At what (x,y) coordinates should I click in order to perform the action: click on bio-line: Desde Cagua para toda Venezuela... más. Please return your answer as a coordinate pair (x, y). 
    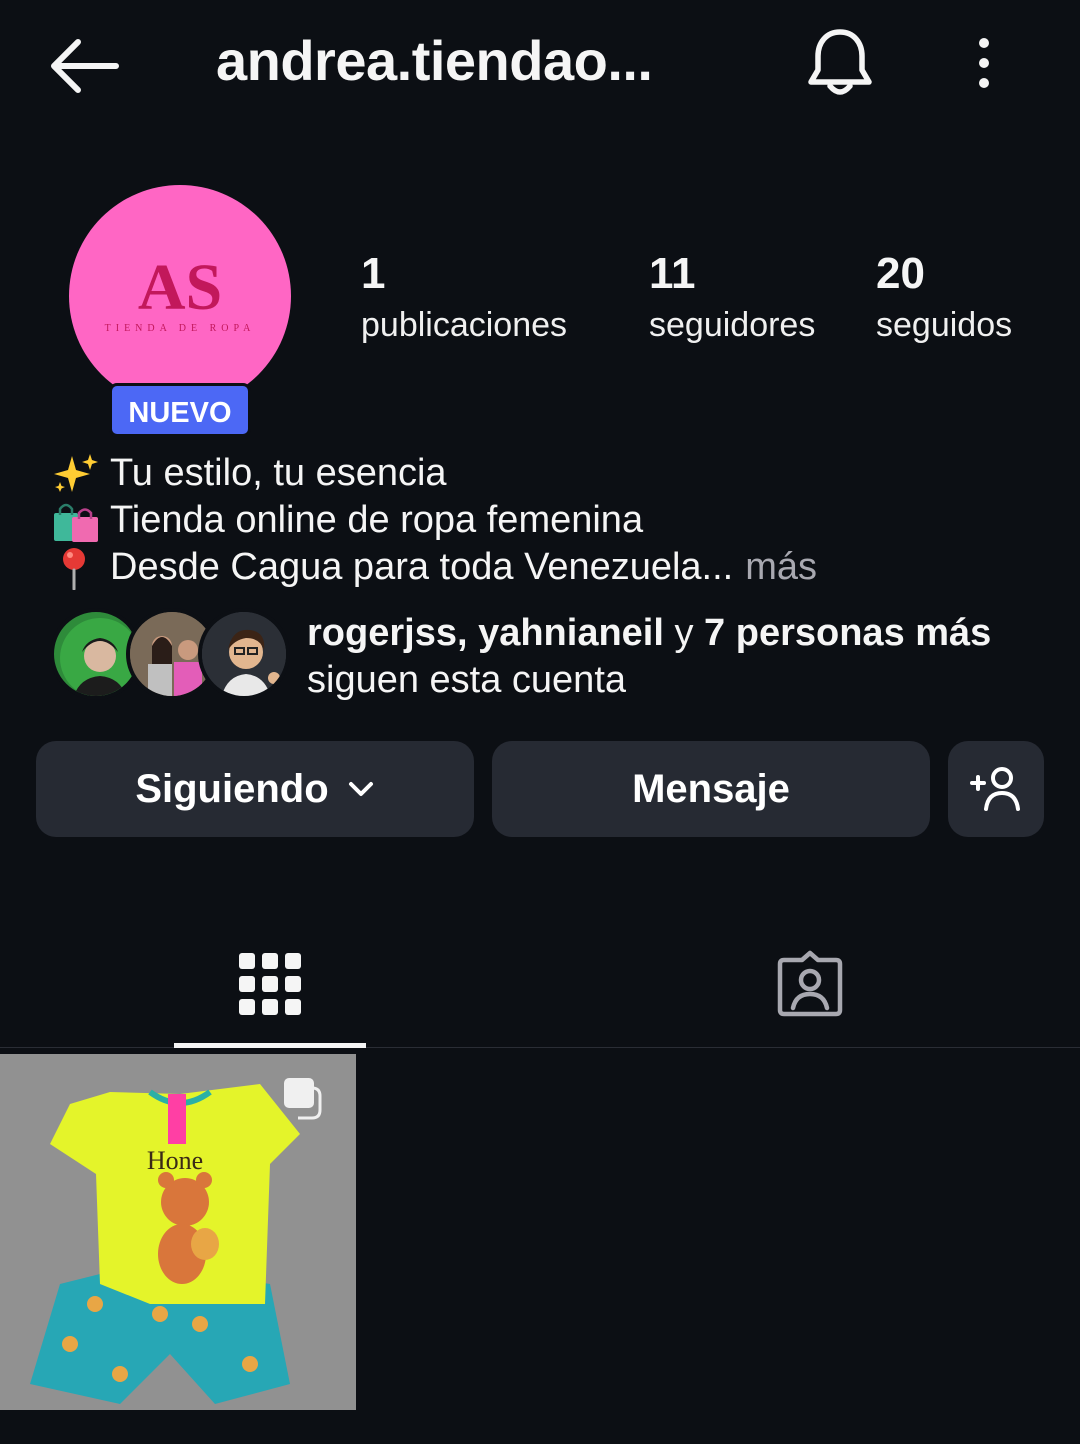
    Looking at the image, I should click on (433, 567).